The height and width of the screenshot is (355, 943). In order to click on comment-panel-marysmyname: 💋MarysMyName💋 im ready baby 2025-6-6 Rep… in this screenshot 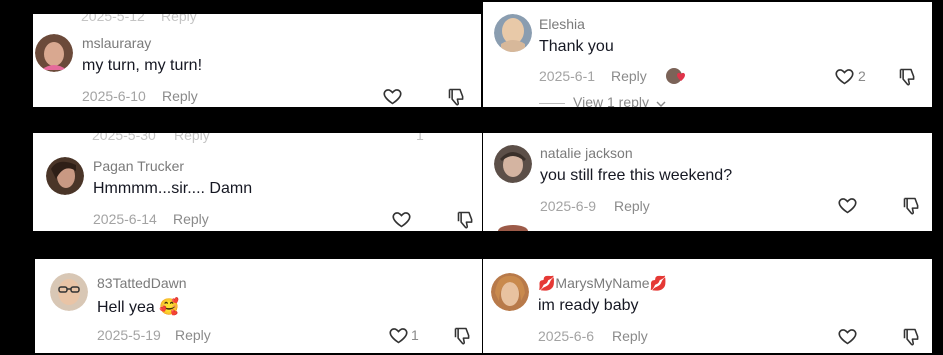, I will do `click(707, 306)`.